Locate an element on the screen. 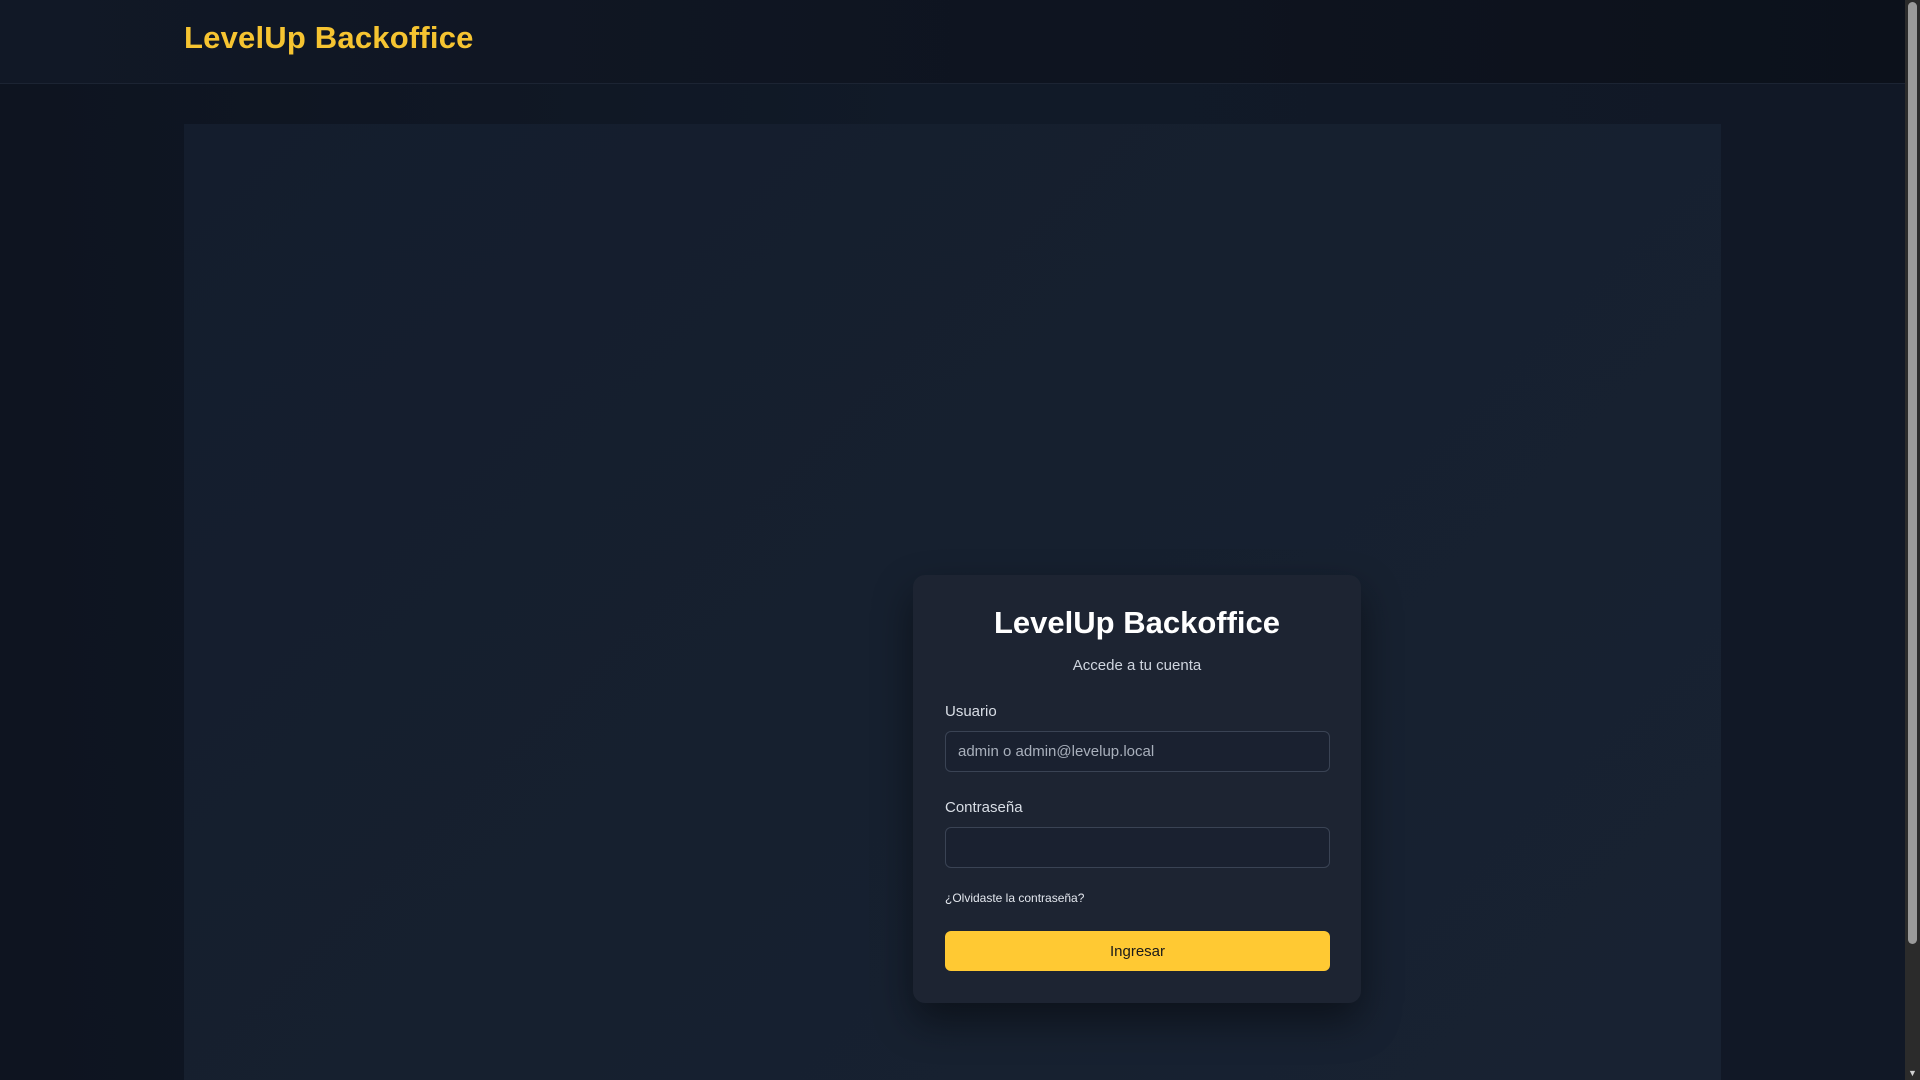  vertical-scrollbar: ▼ is located at coordinates (1912, 540).